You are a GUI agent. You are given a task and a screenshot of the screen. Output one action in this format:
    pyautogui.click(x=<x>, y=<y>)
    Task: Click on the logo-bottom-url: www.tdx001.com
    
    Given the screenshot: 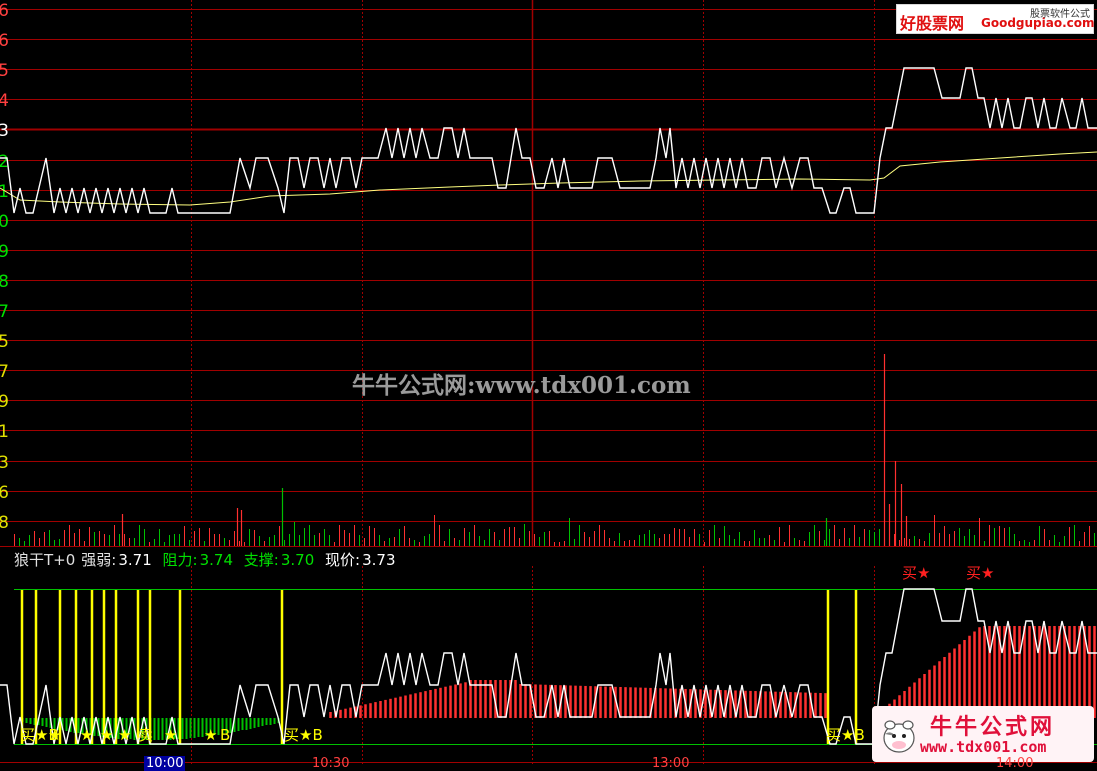 What is the action you would take?
    pyautogui.click(x=983, y=747)
    